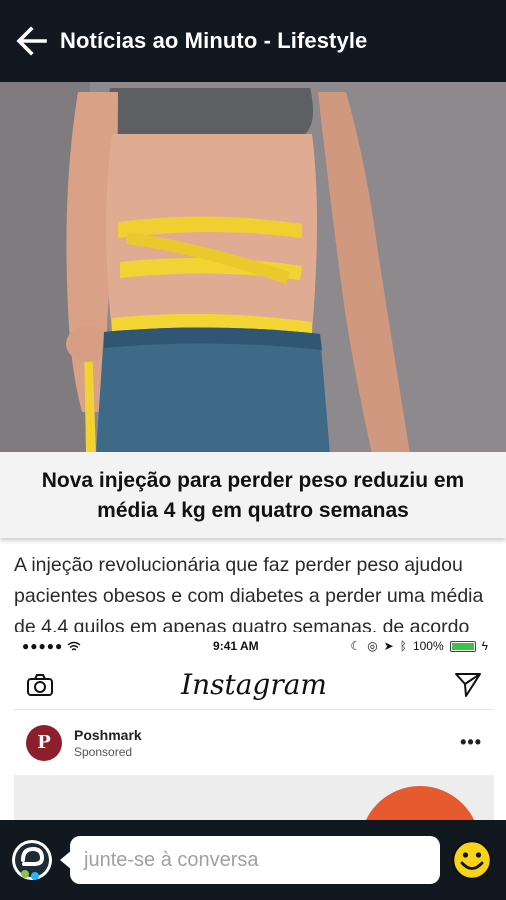  What do you see at coordinates (372, 646) in the screenshot?
I see `lock-rotation-icon: ◎` at bounding box center [372, 646].